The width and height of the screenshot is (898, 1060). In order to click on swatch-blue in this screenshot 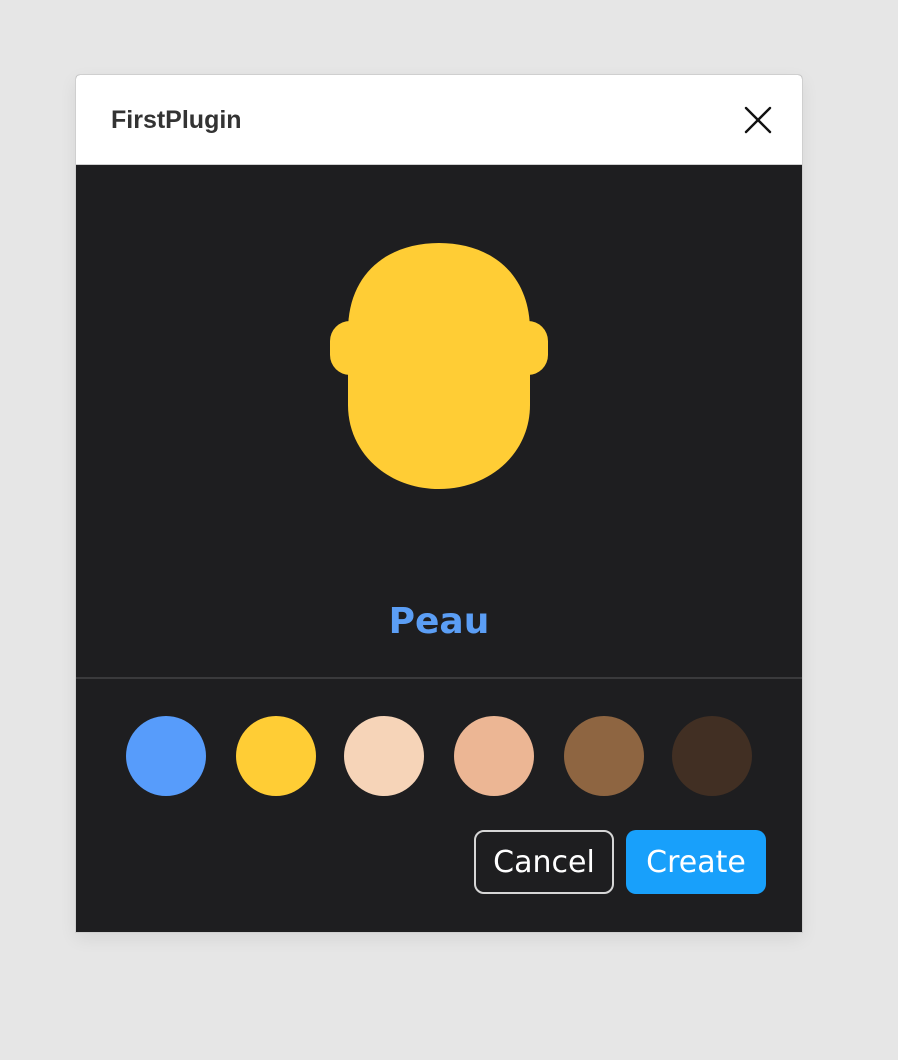, I will do `click(166, 756)`.